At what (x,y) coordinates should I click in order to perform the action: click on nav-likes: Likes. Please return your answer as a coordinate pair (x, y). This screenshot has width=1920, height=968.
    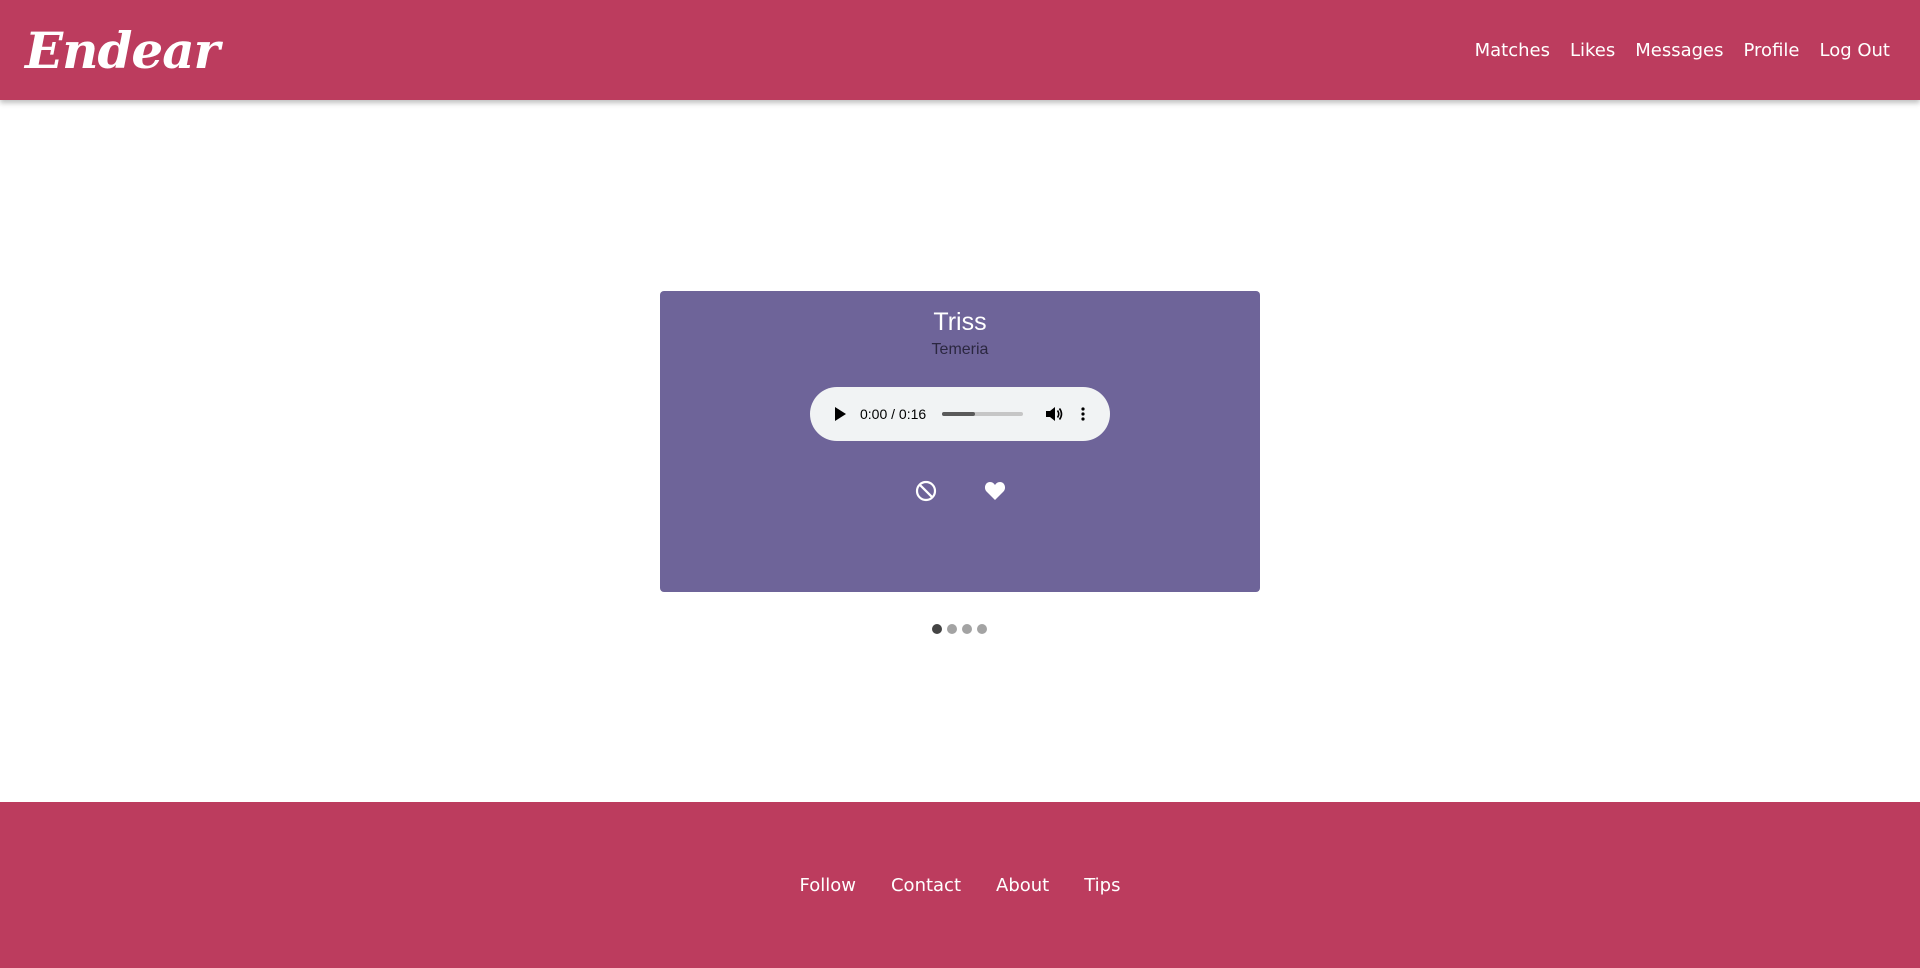
    Looking at the image, I should click on (1592, 50).